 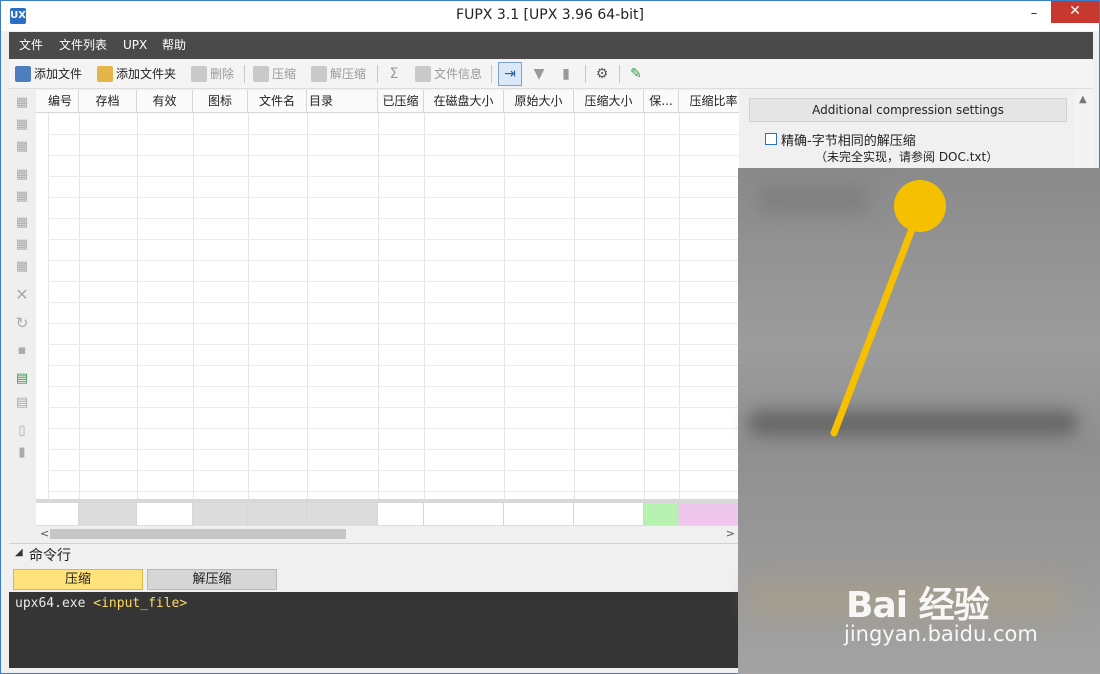 I want to click on summary-row, so click(x=387, y=512).